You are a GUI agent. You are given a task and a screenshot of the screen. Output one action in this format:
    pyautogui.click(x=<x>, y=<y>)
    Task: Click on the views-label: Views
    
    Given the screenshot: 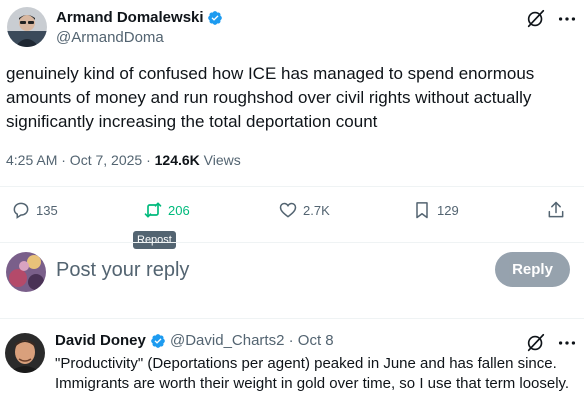 What is the action you would take?
    pyautogui.click(x=220, y=160)
    